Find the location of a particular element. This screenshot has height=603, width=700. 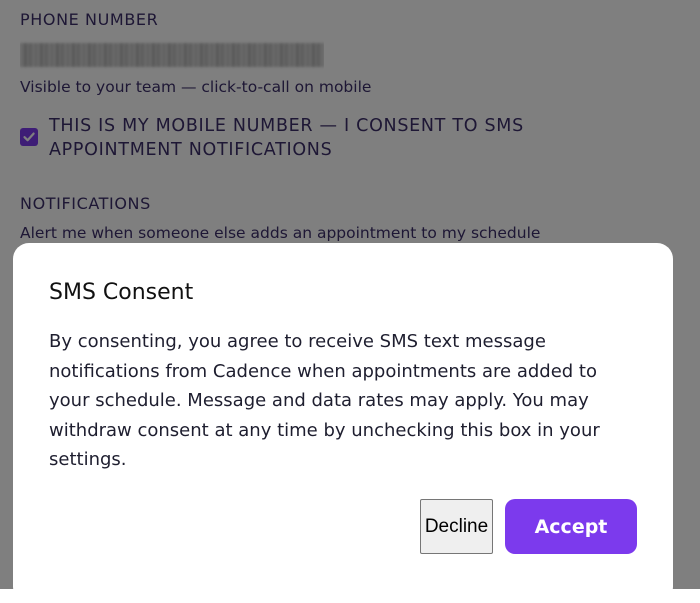

decline-button: Decline is located at coordinates (456, 526).